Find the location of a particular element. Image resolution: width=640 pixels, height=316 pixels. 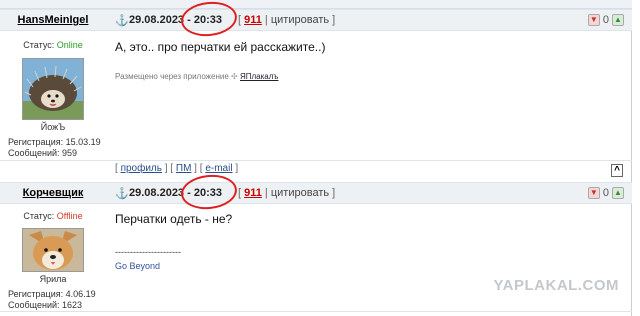

status-line: Статус: Online is located at coordinates (53, 45).